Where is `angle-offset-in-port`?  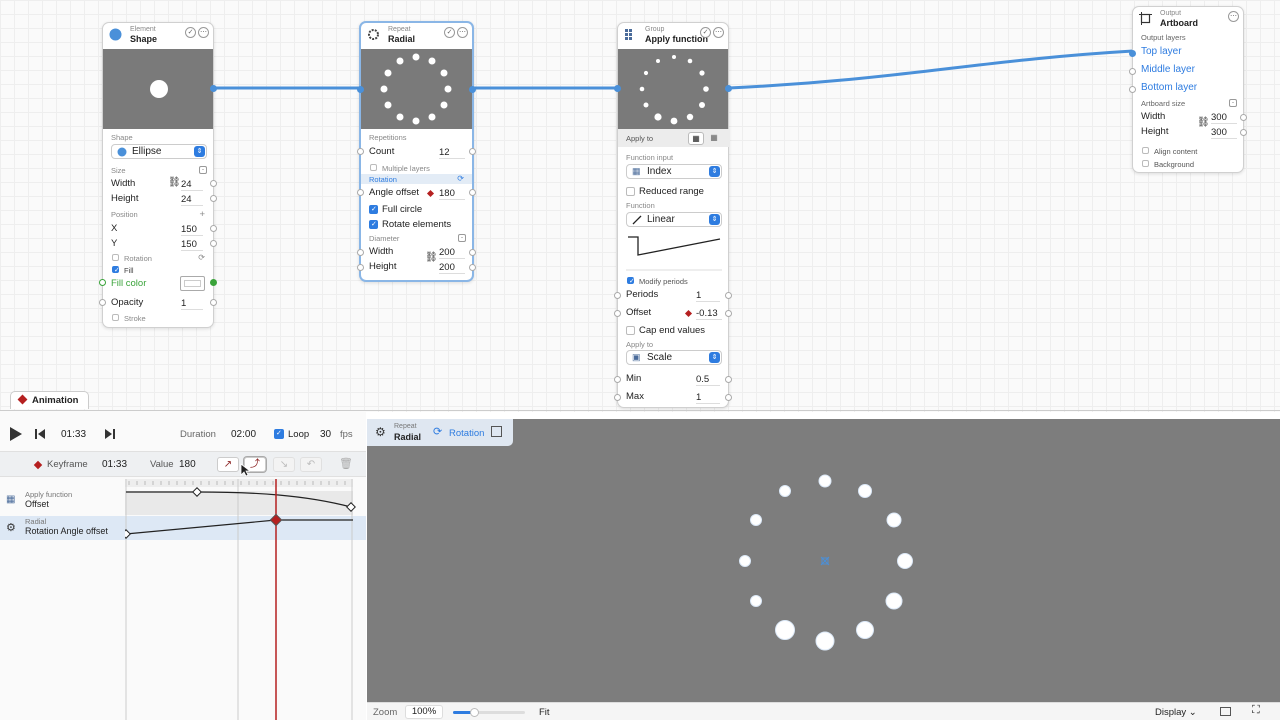 angle-offset-in-port is located at coordinates (360, 192).